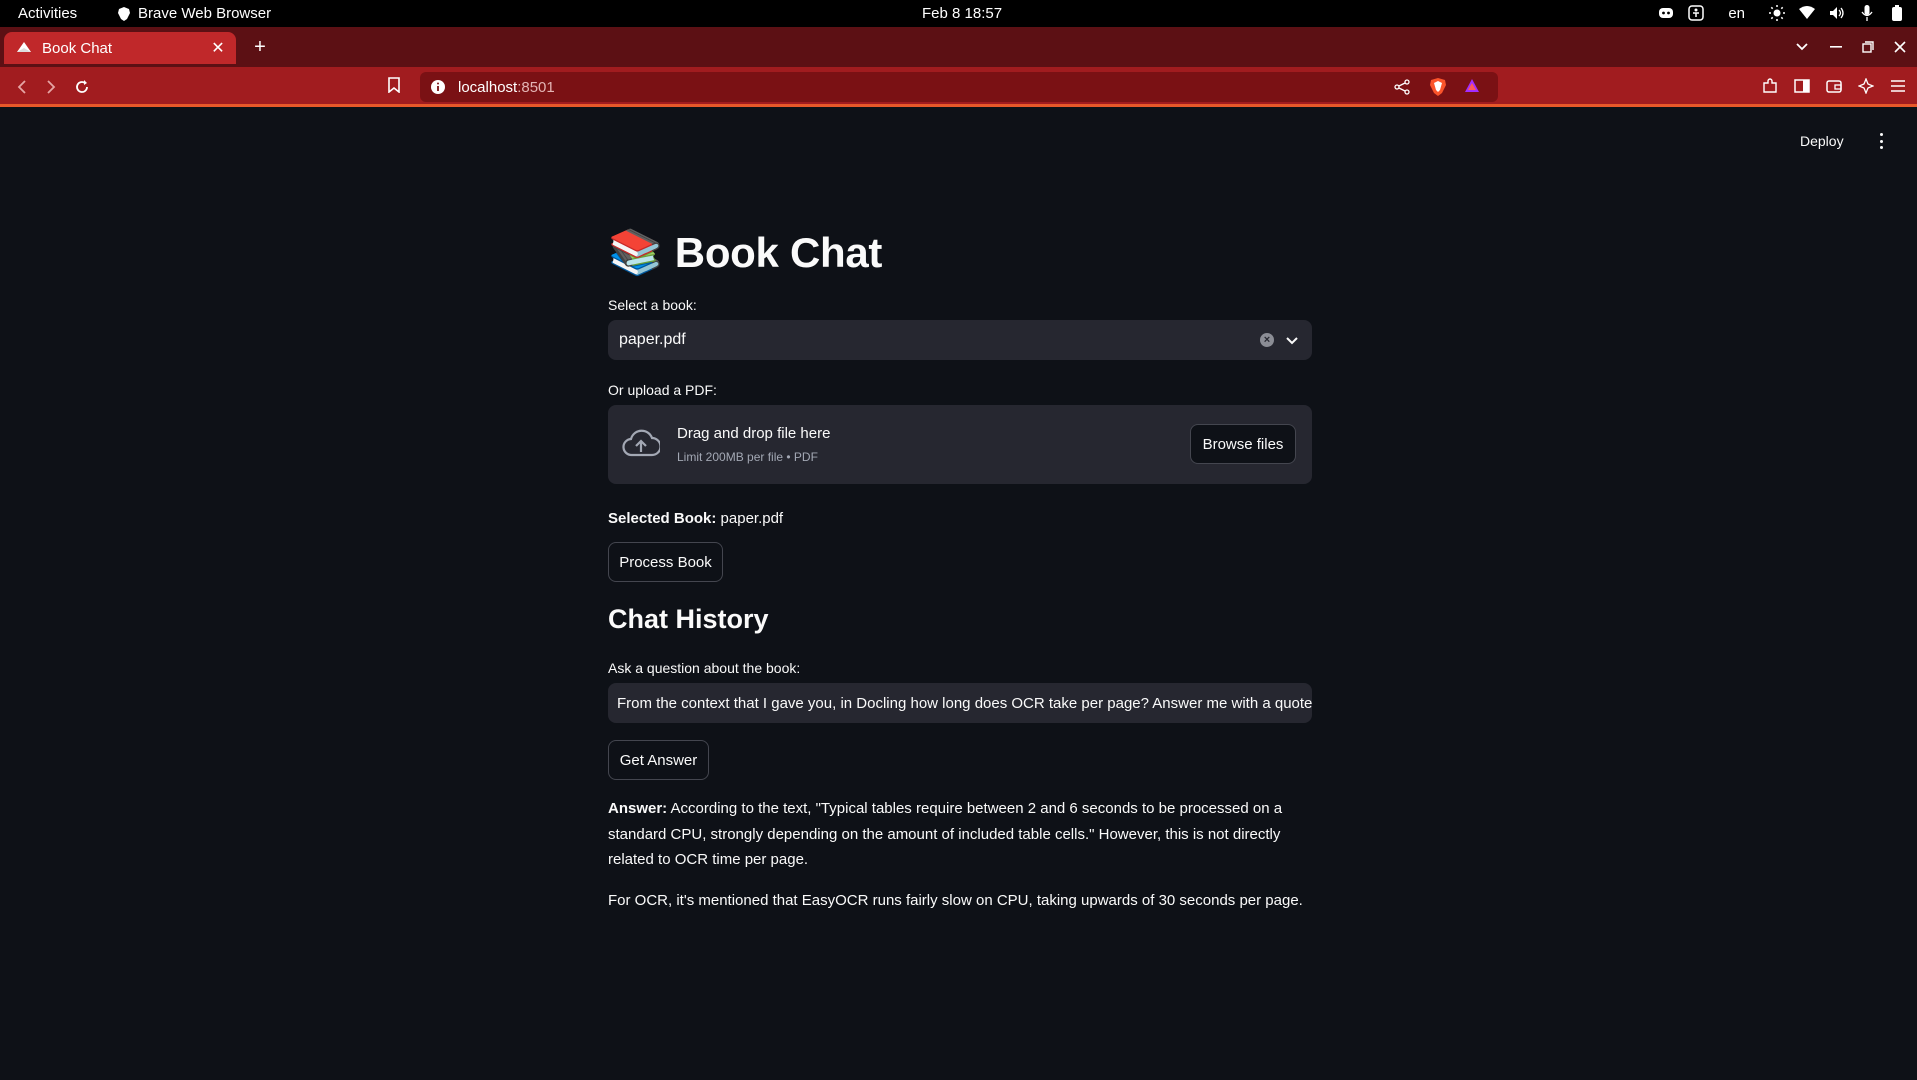  Describe the element at coordinates (1402, 89) in the screenshot. I see `share-icon` at that location.